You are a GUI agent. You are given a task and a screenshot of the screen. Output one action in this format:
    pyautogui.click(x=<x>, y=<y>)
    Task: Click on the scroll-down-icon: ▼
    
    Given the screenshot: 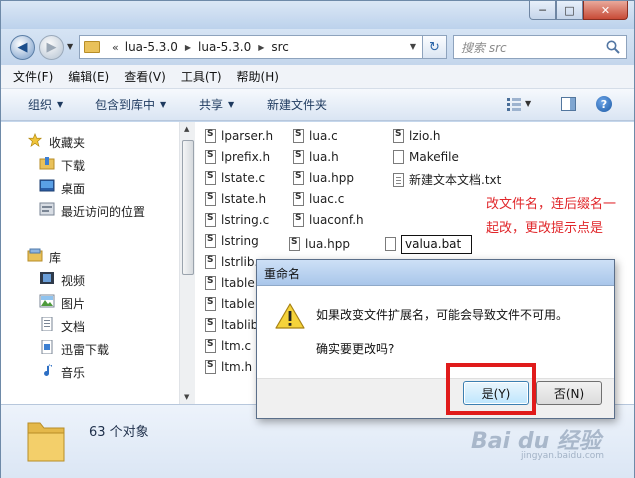 What is the action you would take?
    pyautogui.click(x=186, y=397)
    